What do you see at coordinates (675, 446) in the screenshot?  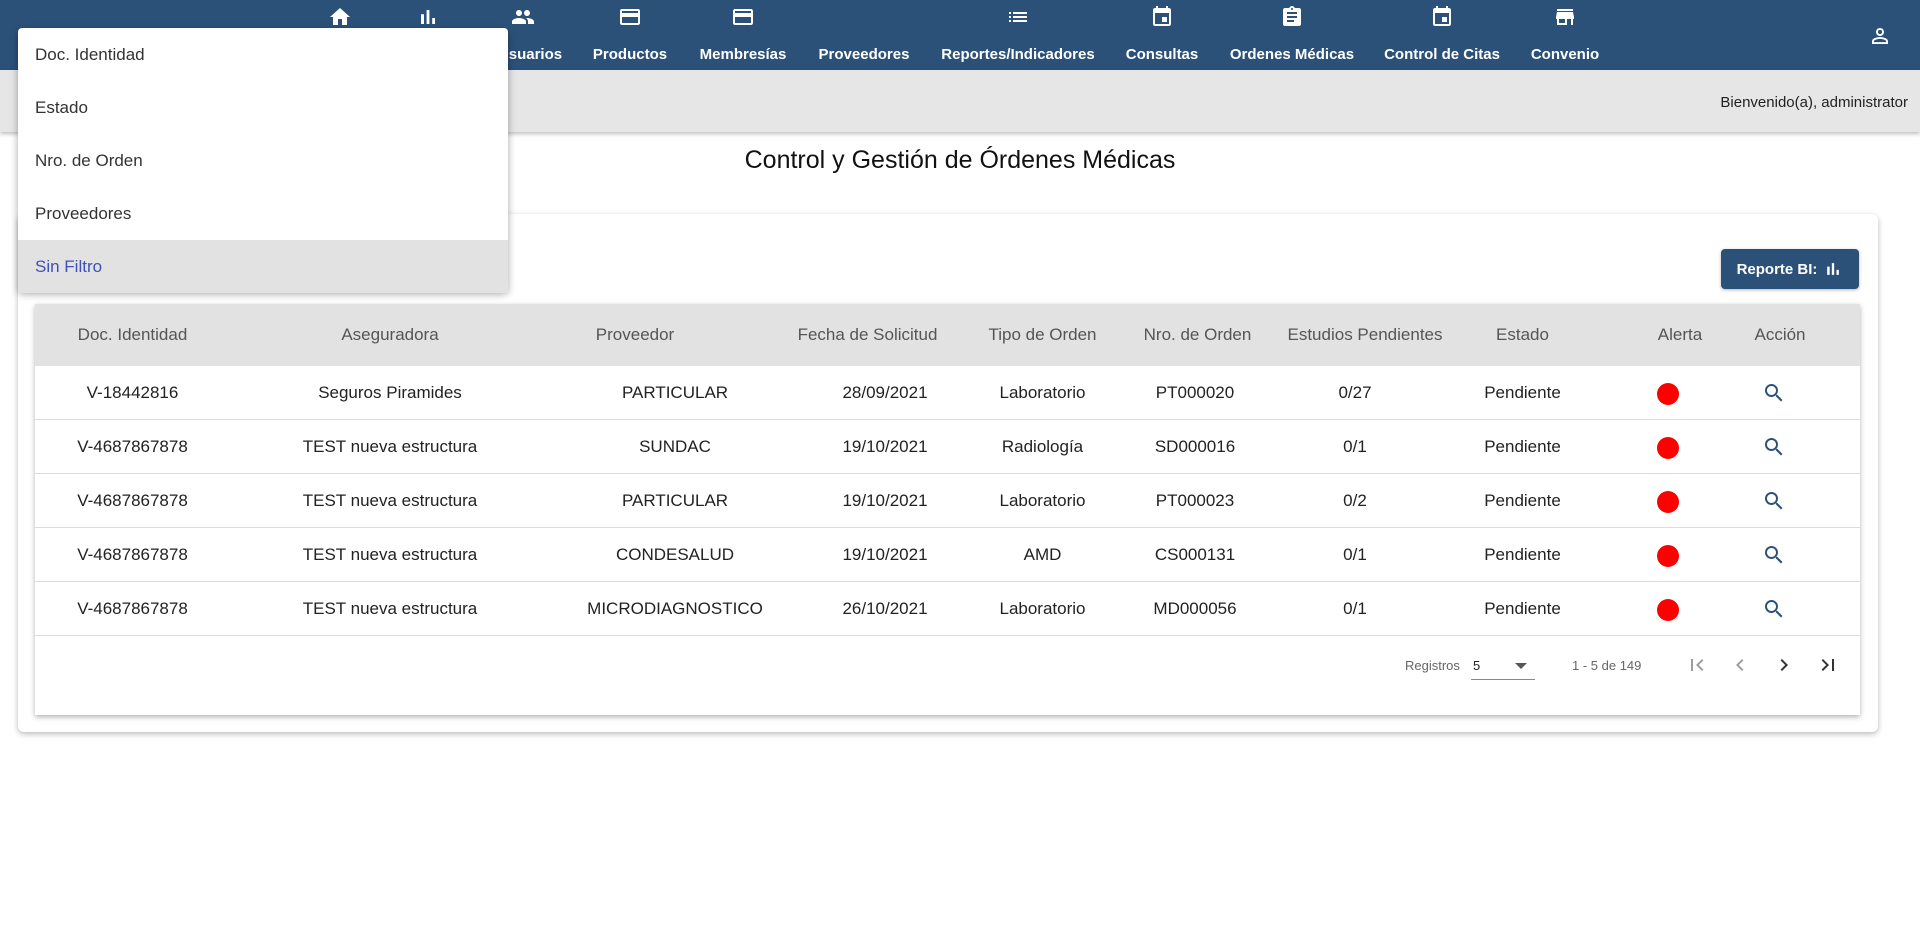 I see `cell-proveedor: SUNDAC` at bounding box center [675, 446].